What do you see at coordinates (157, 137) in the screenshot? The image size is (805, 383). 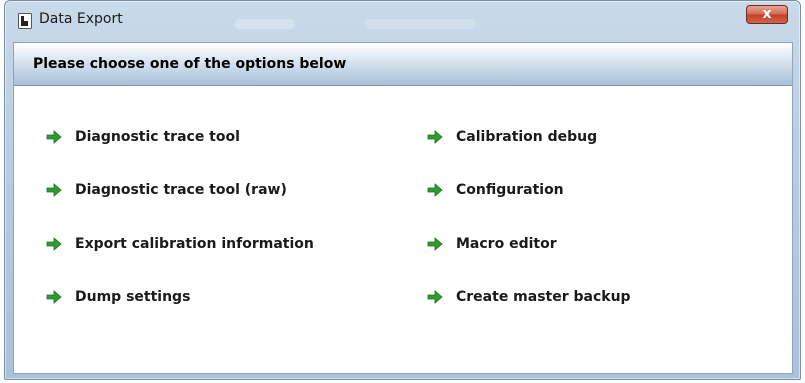 I see `option-label: Diagnostic trace tool` at bounding box center [157, 137].